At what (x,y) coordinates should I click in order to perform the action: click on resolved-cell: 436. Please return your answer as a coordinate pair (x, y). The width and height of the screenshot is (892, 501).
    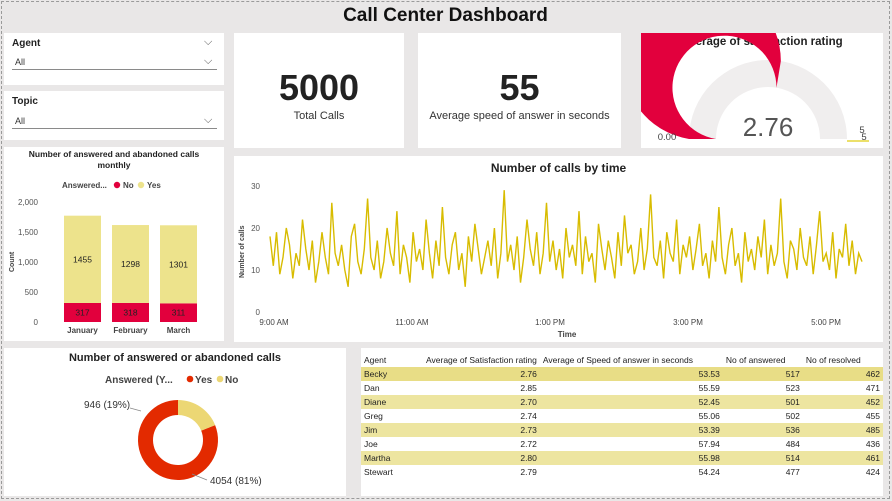
    Looking at the image, I should click on (872, 444).